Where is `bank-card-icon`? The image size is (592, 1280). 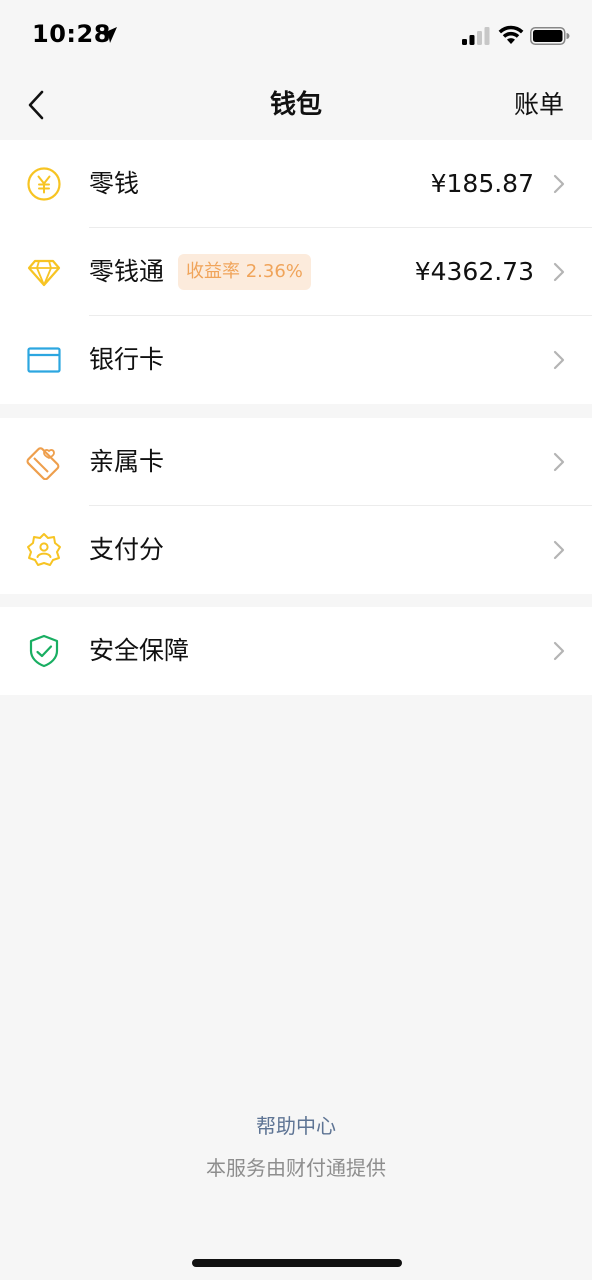 bank-card-icon is located at coordinates (44, 360).